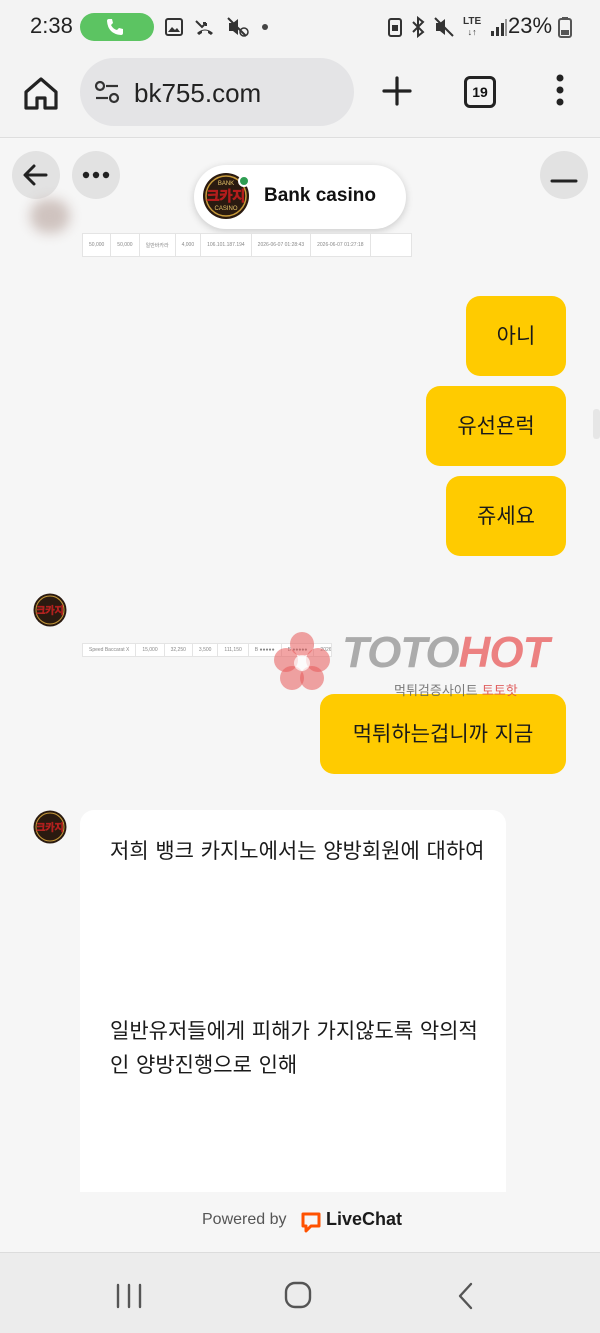 This screenshot has height=1333, width=600. Describe the element at coordinates (238, 27) in the screenshot. I see `mute-icon` at that location.